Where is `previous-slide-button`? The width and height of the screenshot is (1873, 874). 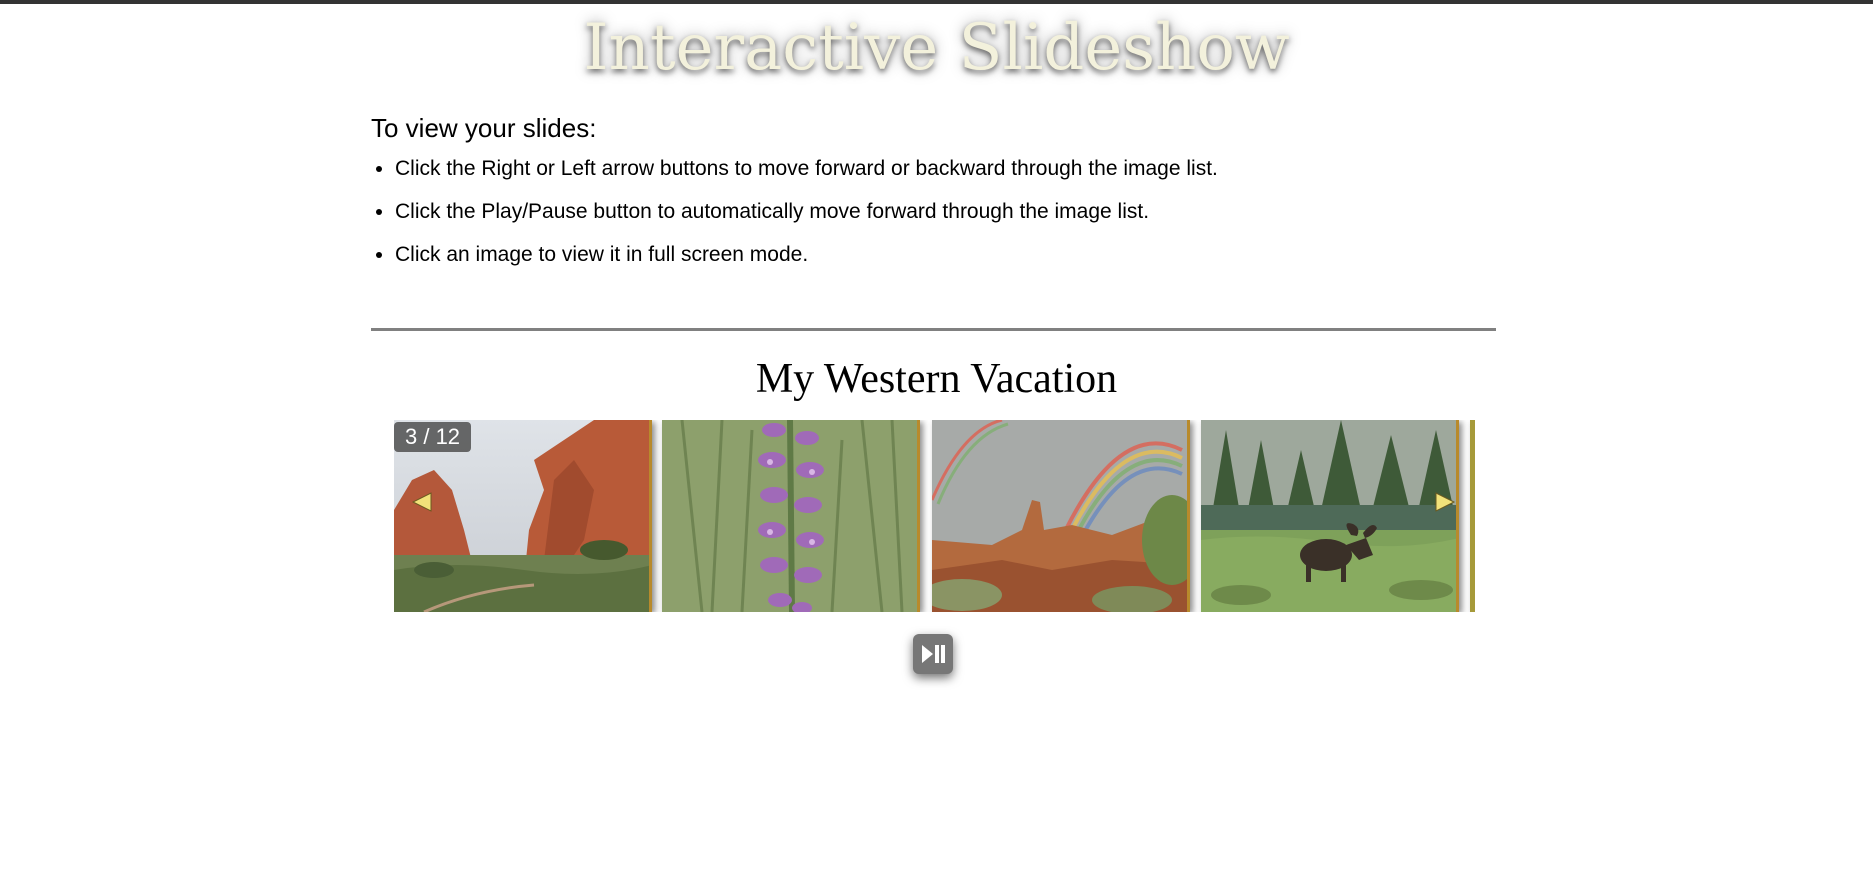 previous-slide-button is located at coordinates (422, 502).